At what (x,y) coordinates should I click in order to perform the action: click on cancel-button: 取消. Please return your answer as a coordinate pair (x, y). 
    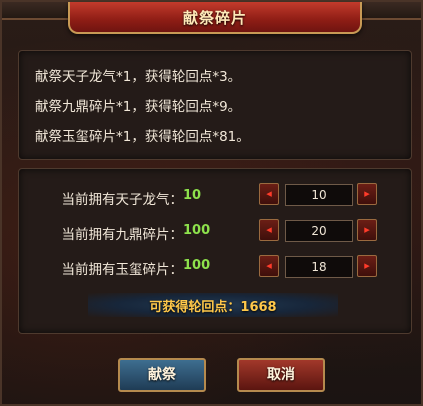
    Looking at the image, I should click on (281, 375).